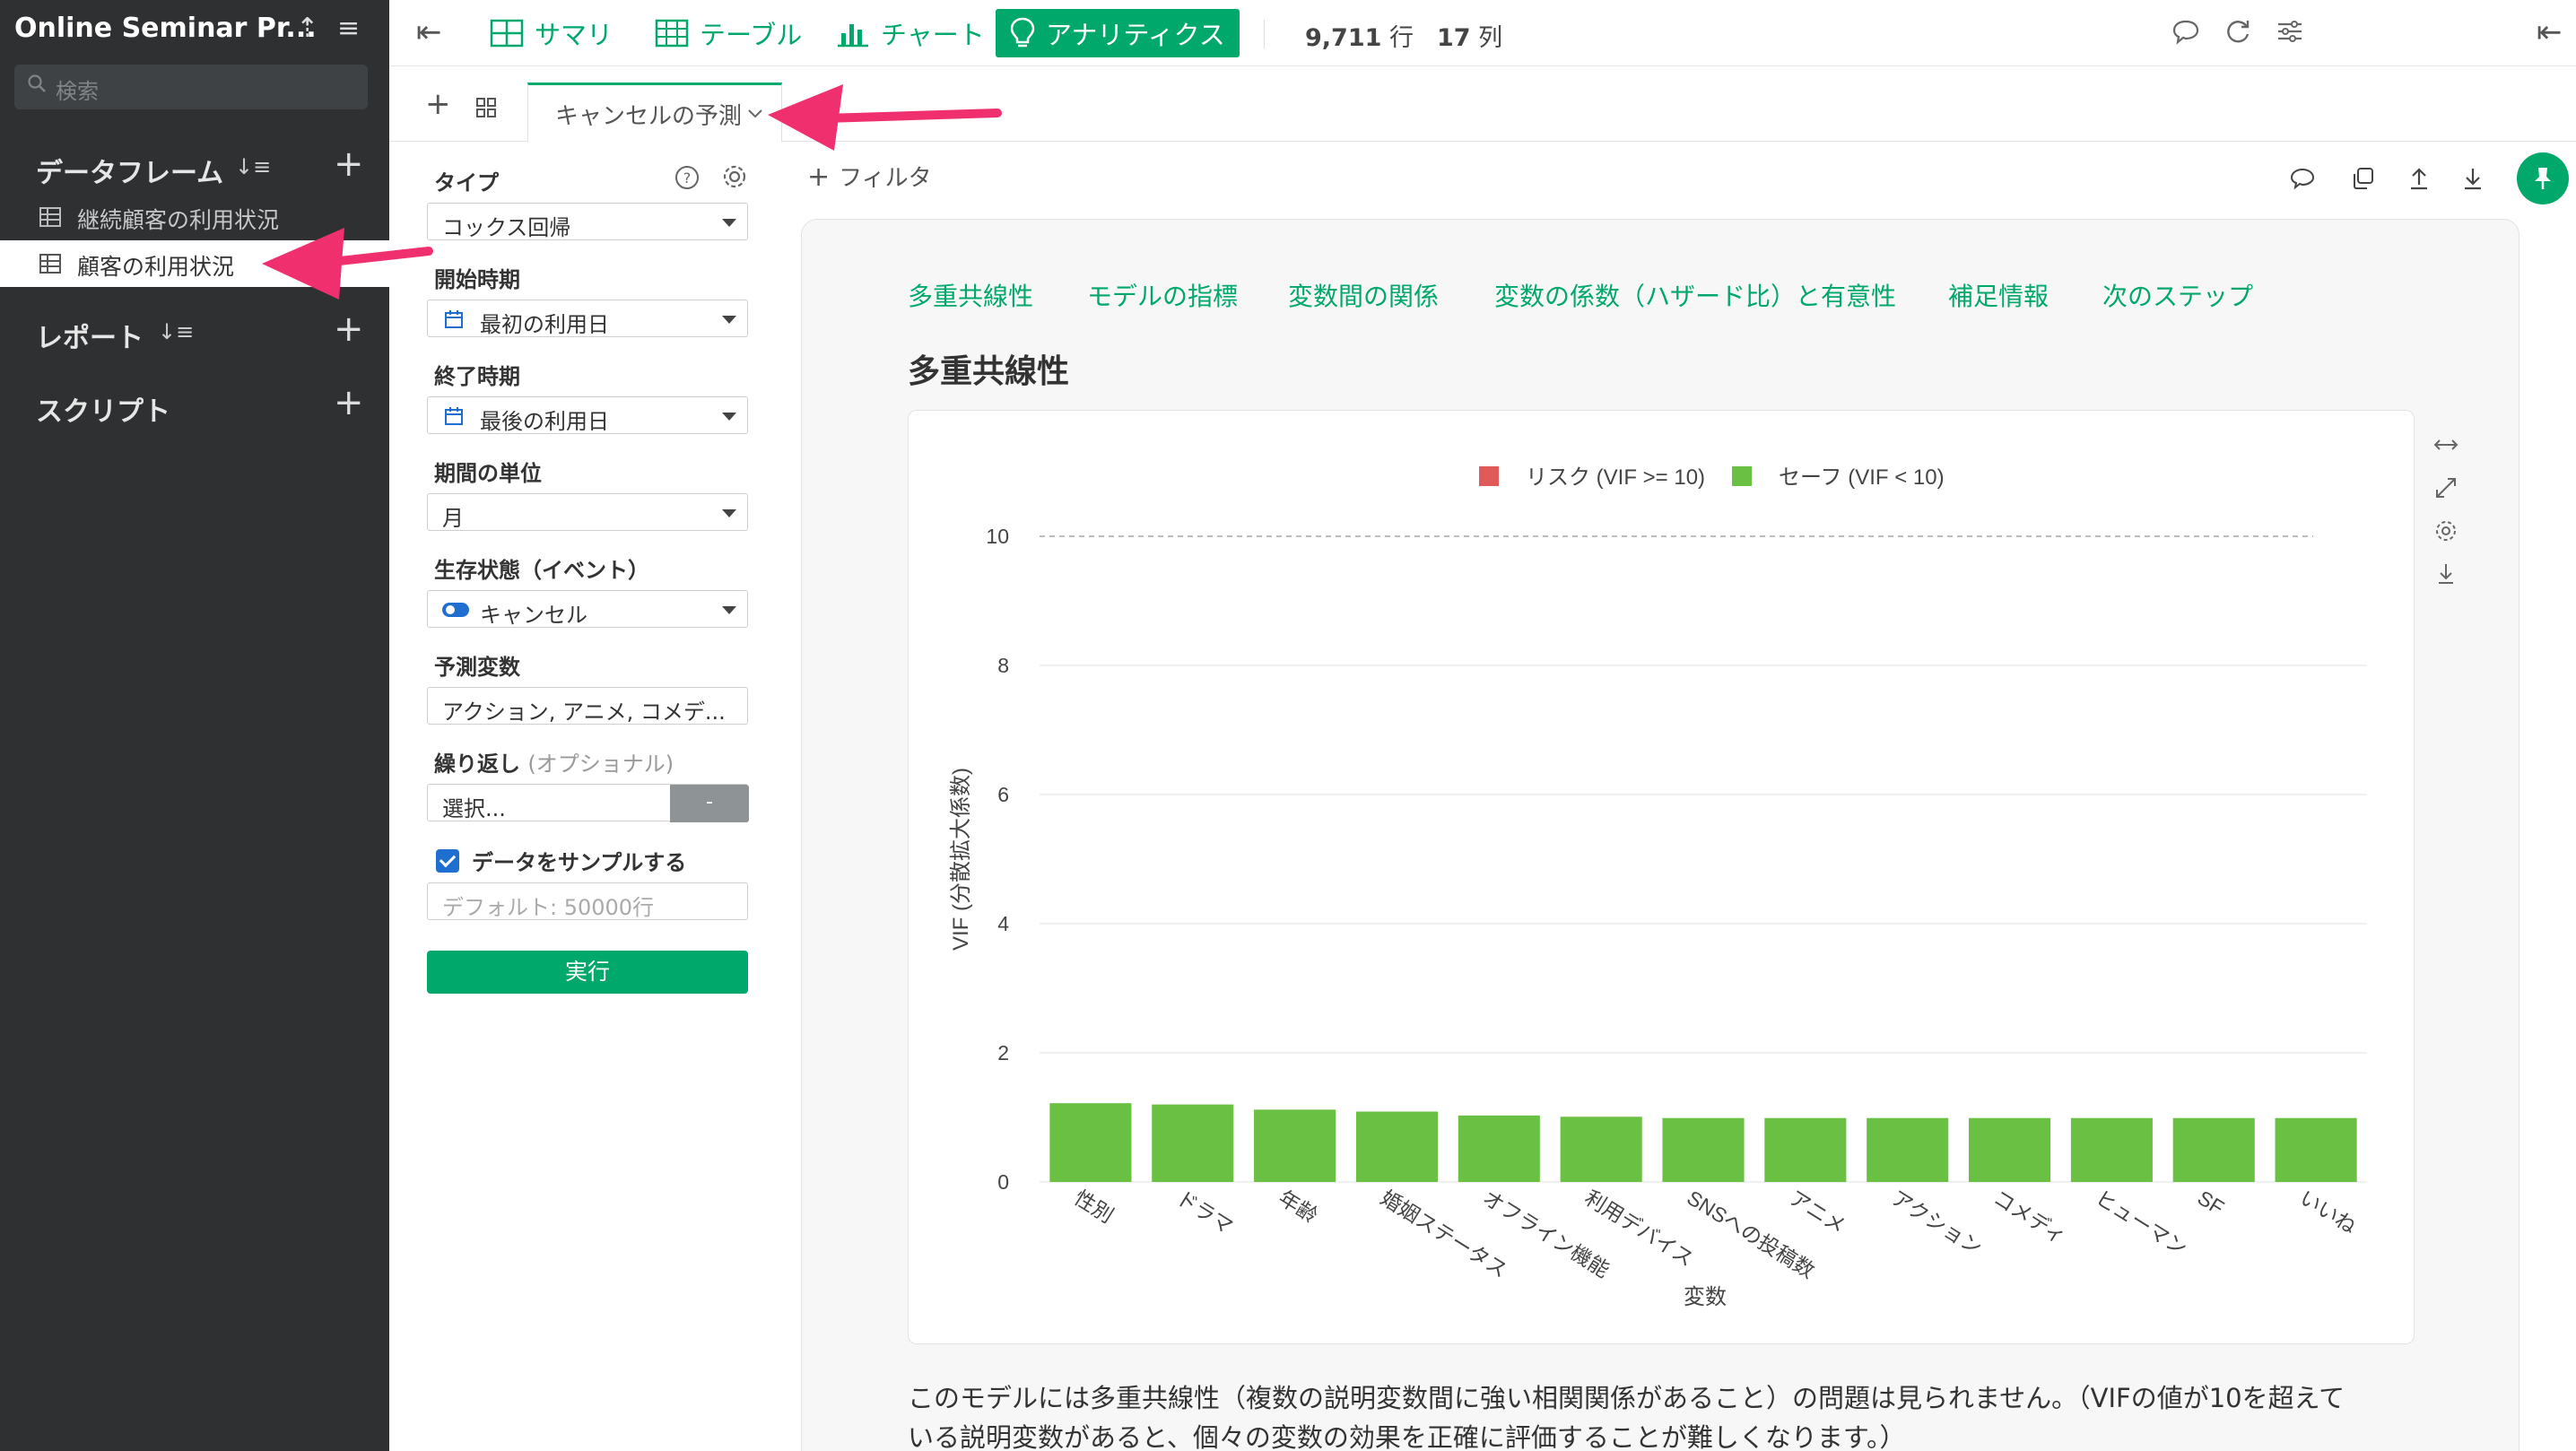 Image resolution: width=2576 pixels, height=1451 pixels. I want to click on add-report-icon: +, so click(349, 329).